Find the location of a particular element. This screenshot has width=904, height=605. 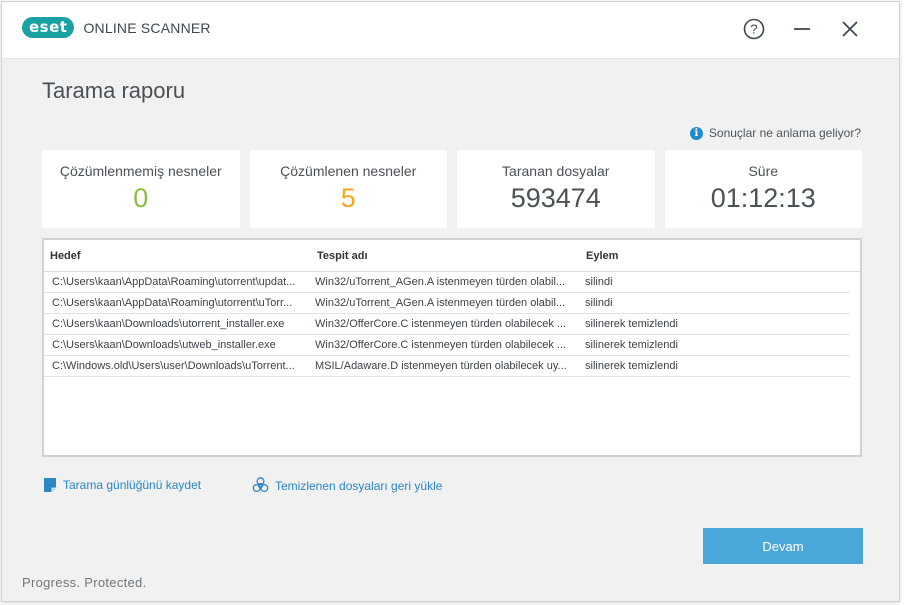

stat-scanned-files: Taranan dosyalar 593474 is located at coordinates (556, 189).